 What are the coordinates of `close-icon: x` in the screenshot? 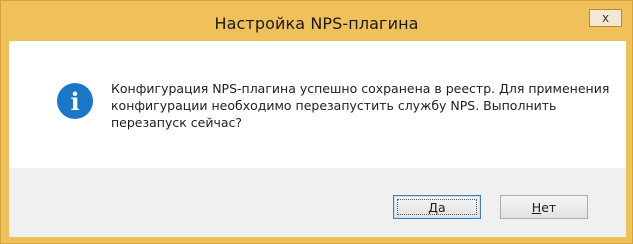 It's located at (605, 18).